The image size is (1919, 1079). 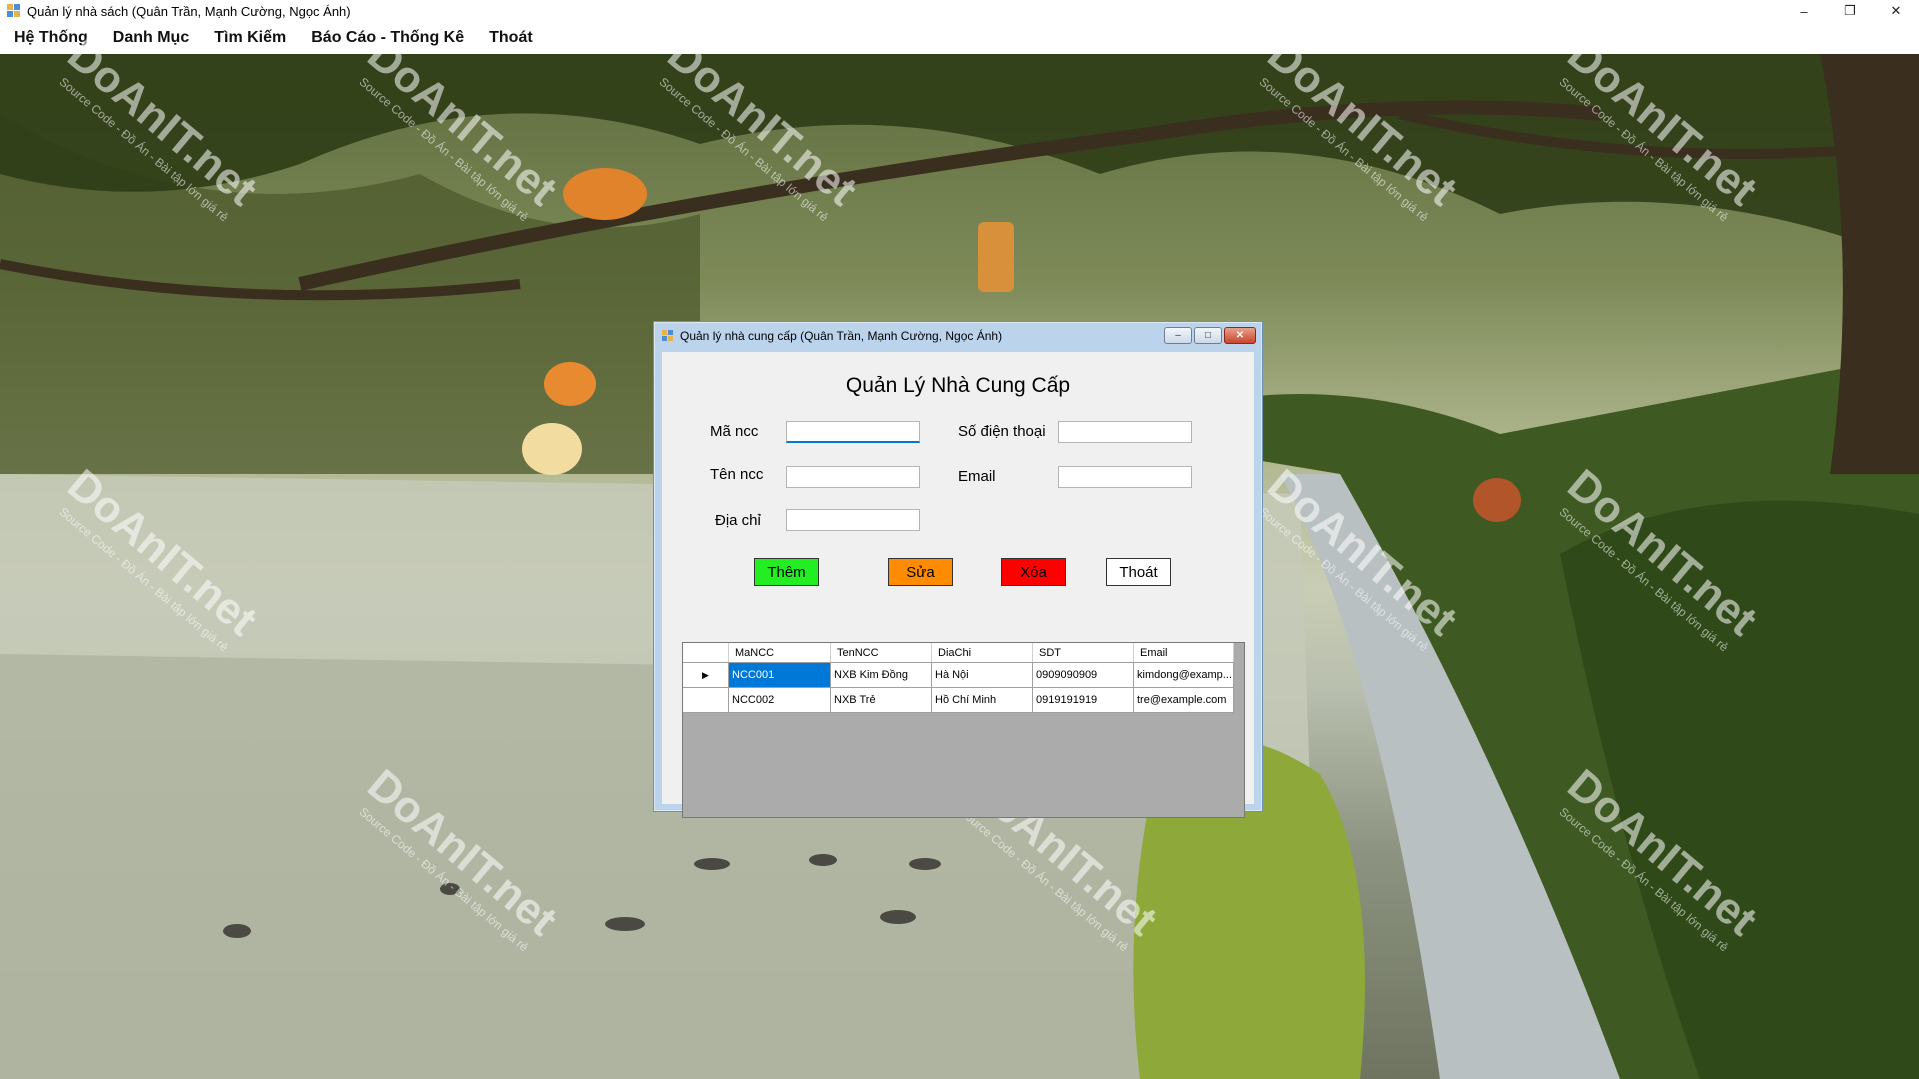 What do you see at coordinates (982, 675) in the screenshot?
I see `table-cell: Hà Nội` at bounding box center [982, 675].